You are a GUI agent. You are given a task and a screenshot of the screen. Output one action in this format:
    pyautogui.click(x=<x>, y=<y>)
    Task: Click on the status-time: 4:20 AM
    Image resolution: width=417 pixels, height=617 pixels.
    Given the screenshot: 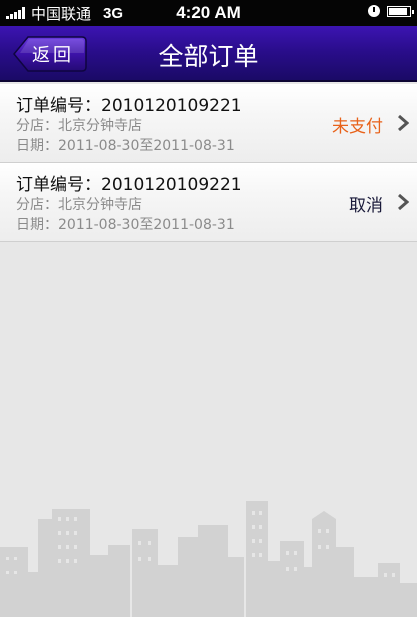 What is the action you would take?
    pyautogui.click(x=208, y=12)
    